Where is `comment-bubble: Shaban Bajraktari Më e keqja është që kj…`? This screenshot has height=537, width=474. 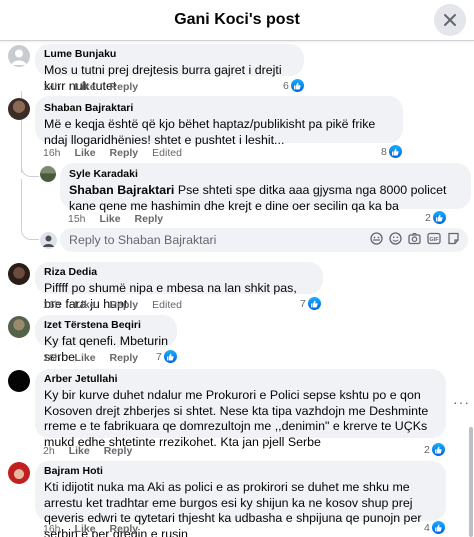
comment-bubble: Shaban Bajraktari Më e keqja është që kj… is located at coordinates (219, 121).